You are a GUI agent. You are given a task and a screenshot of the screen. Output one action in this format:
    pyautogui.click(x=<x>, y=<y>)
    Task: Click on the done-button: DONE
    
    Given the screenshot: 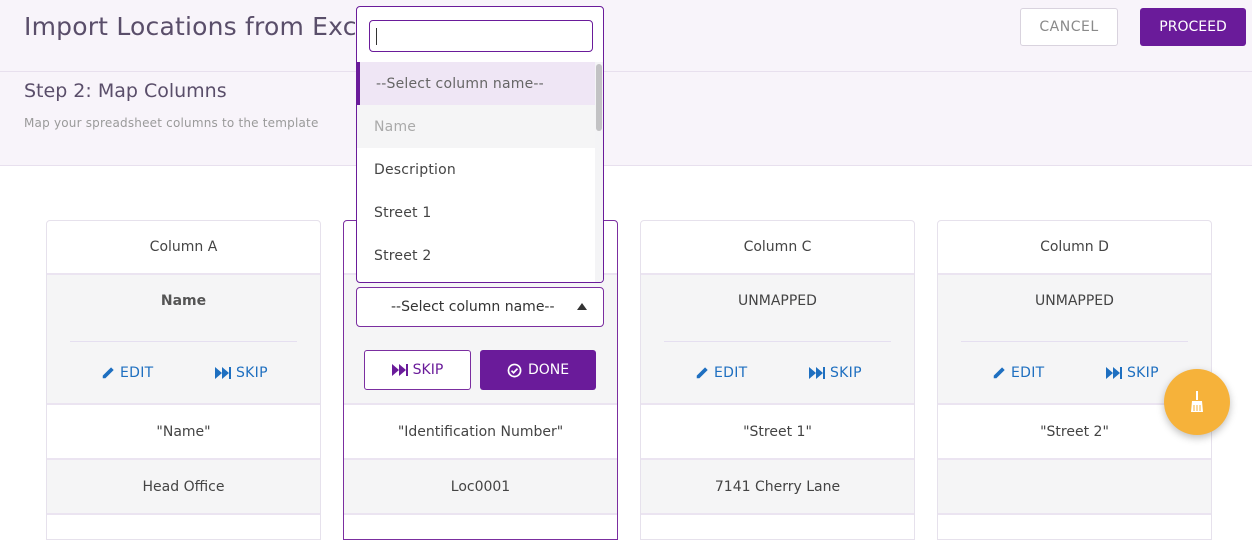 What is the action you would take?
    pyautogui.click(x=538, y=370)
    